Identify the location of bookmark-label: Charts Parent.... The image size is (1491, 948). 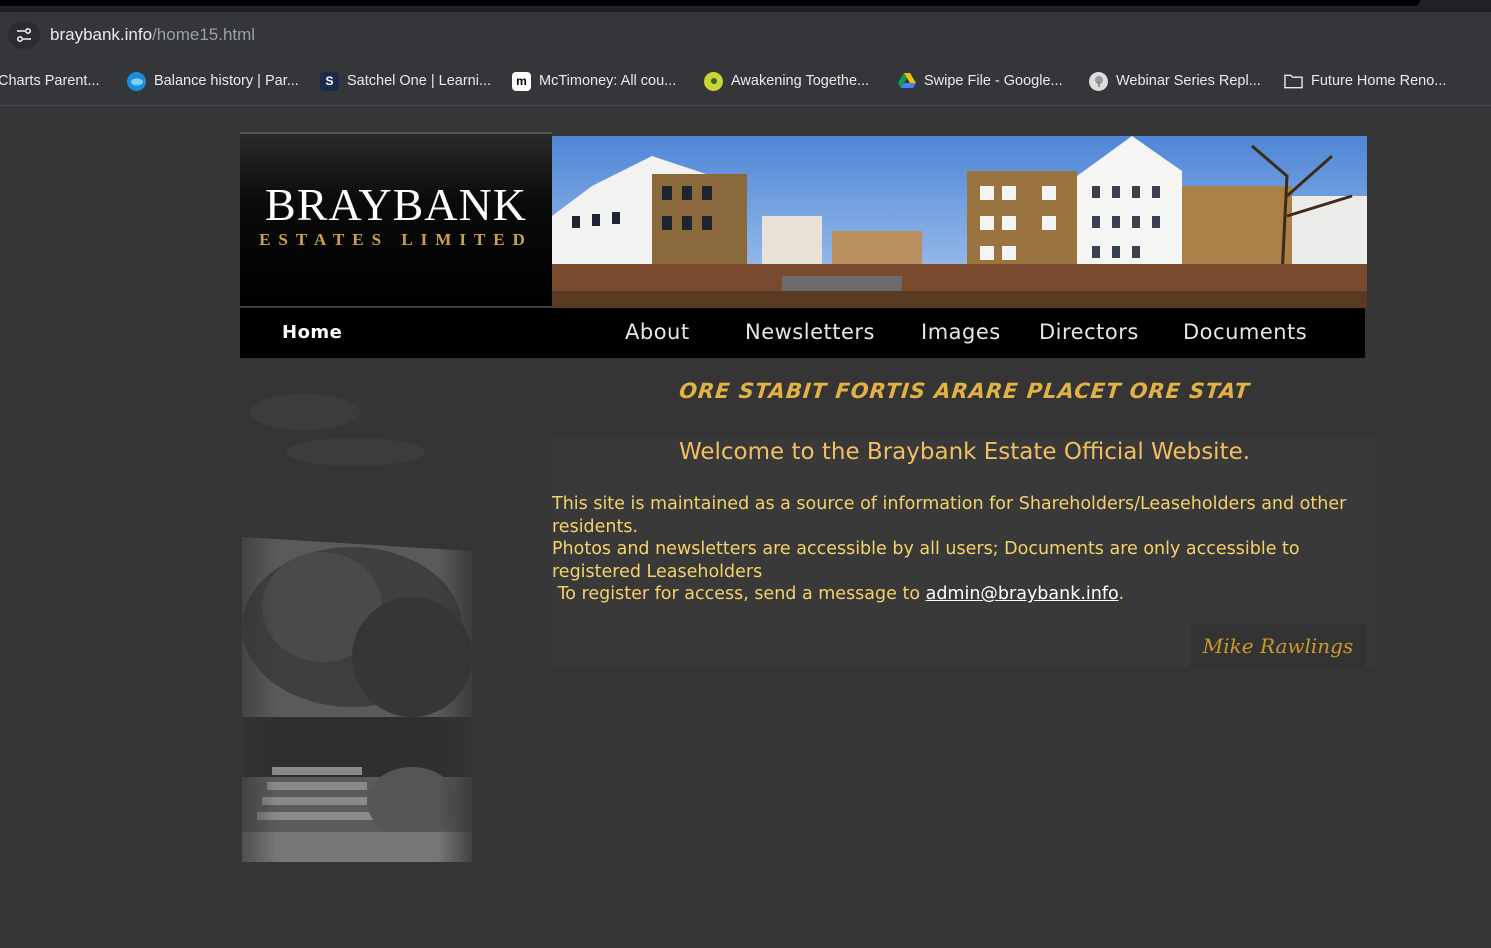
(50, 81).